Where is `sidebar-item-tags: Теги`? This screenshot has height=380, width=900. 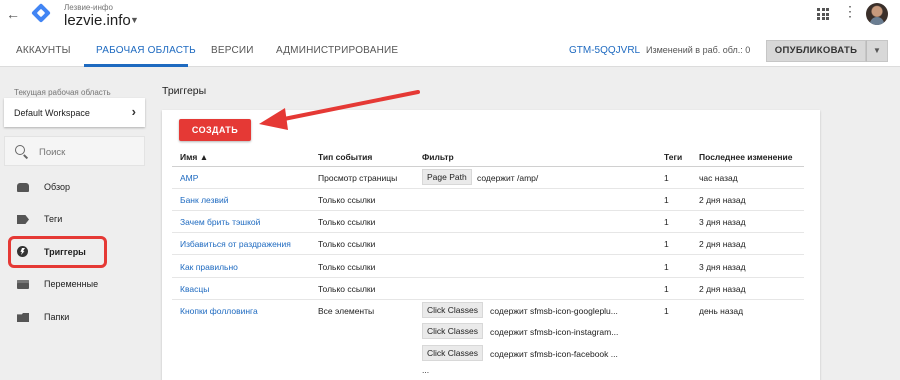
sidebar-item-tags: Теги is located at coordinates (74, 219).